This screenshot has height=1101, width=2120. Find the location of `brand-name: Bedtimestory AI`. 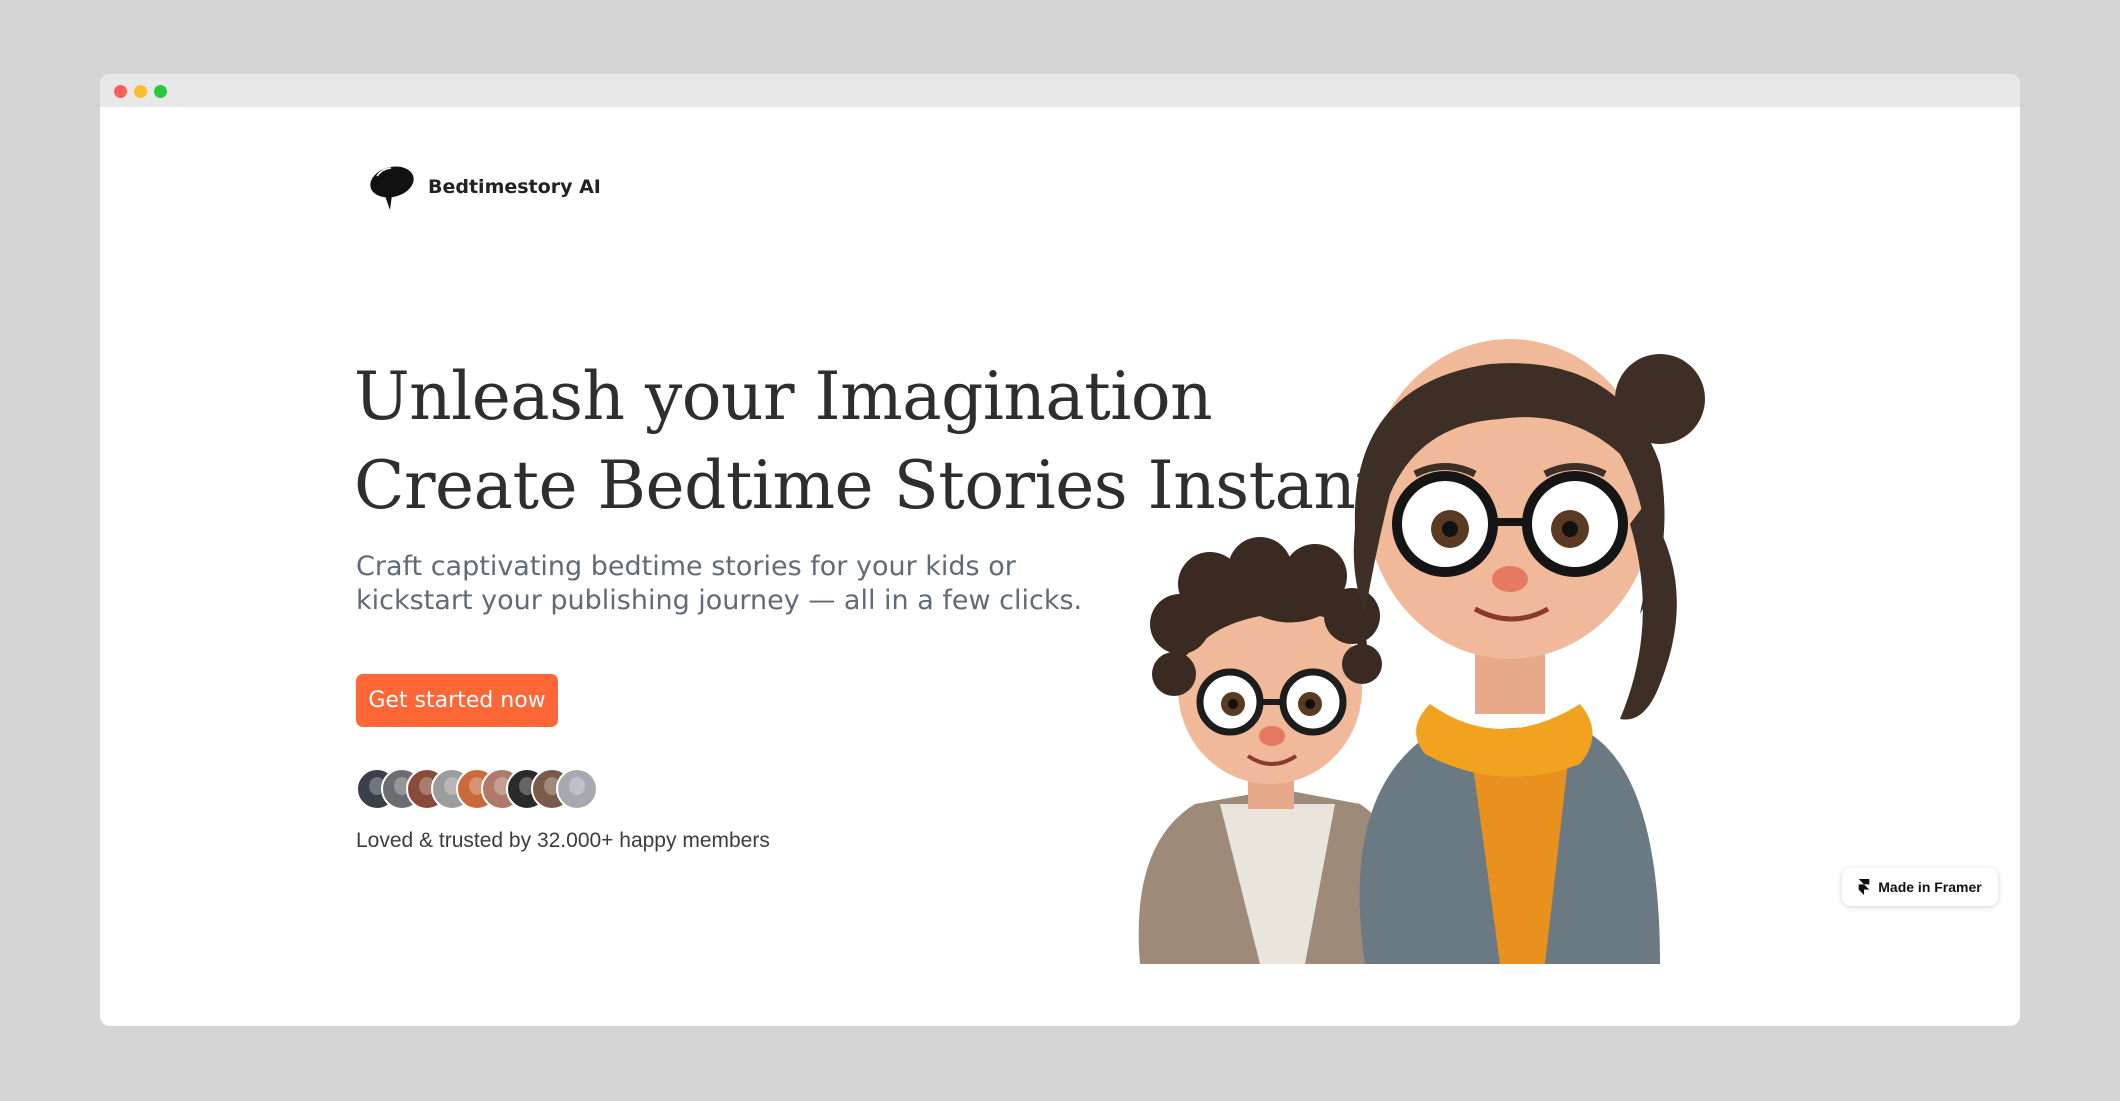

brand-name: Bedtimestory AI is located at coordinates (514, 187).